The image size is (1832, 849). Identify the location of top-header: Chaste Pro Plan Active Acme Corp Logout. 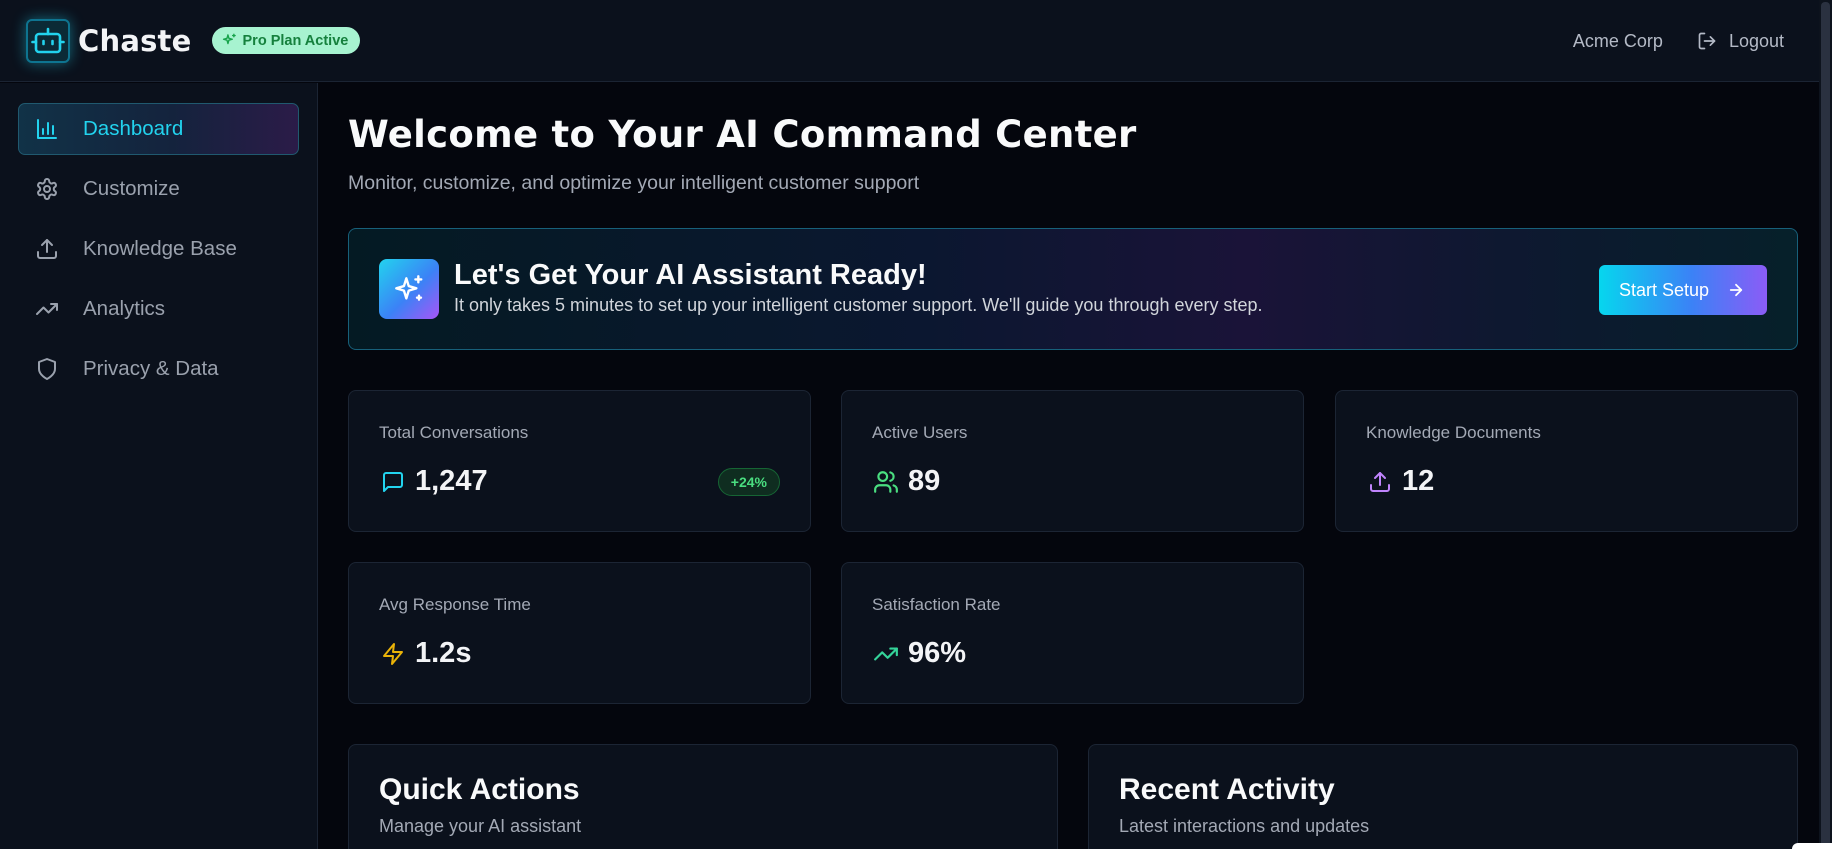
(916, 41).